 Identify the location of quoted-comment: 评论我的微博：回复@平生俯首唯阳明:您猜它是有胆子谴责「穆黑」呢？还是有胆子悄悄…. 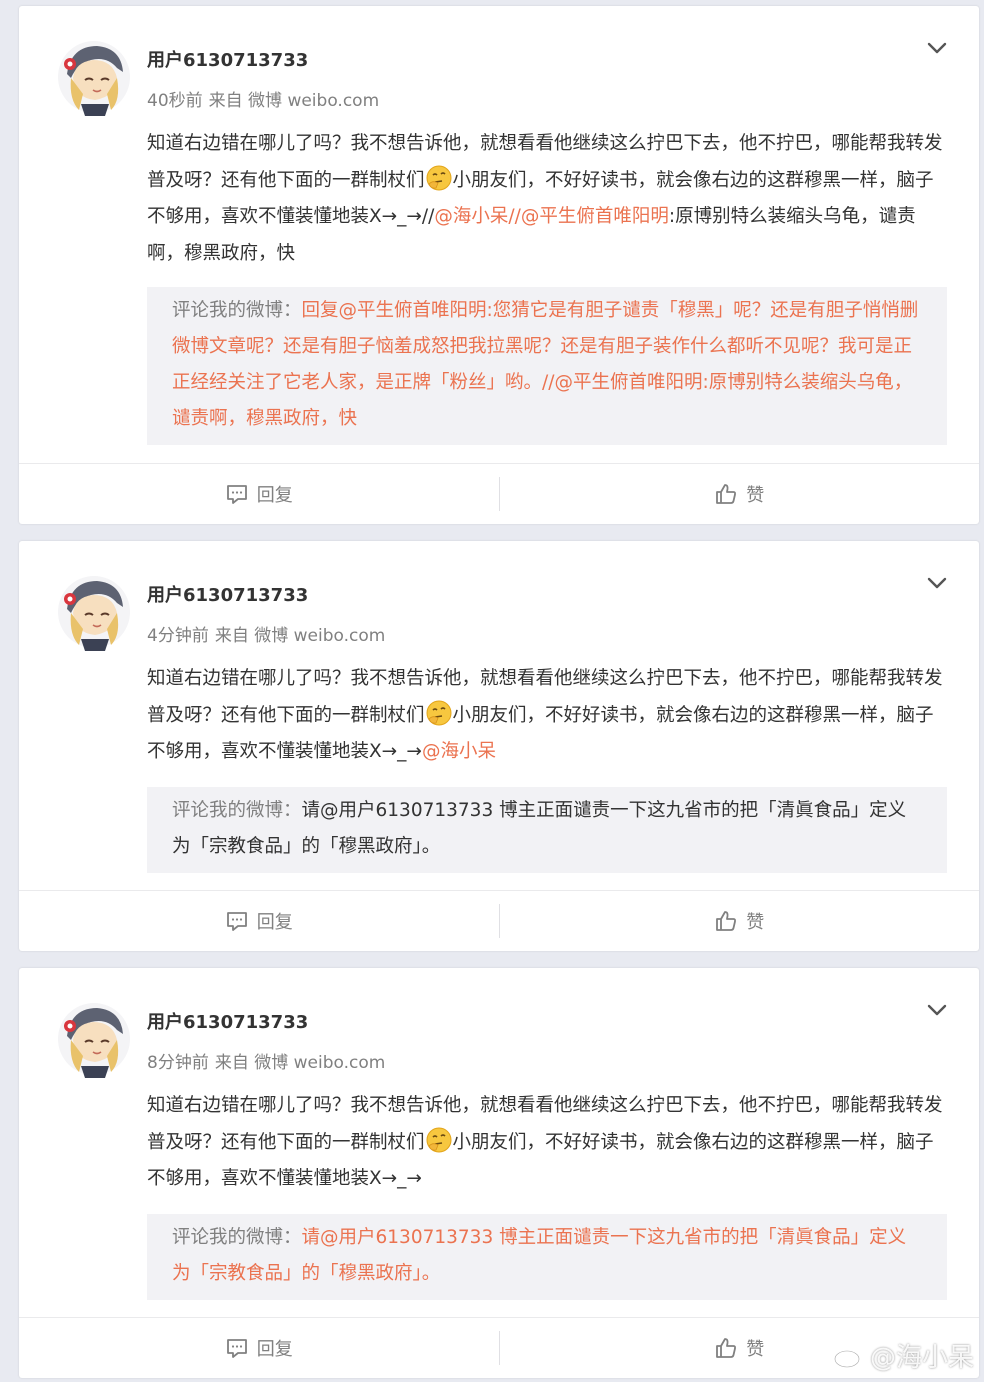
(547, 366).